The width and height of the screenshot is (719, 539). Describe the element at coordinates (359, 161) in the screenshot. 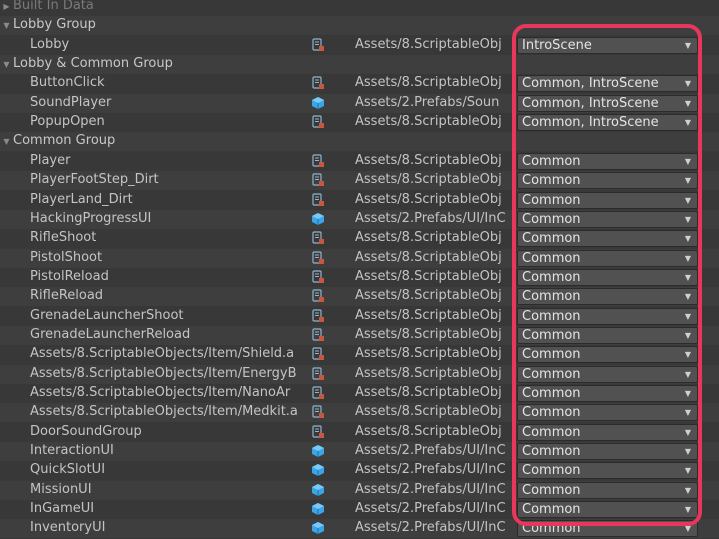

I see `asset-entry-row: Player Assets/8.ScriptableObj Common ▼` at that location.